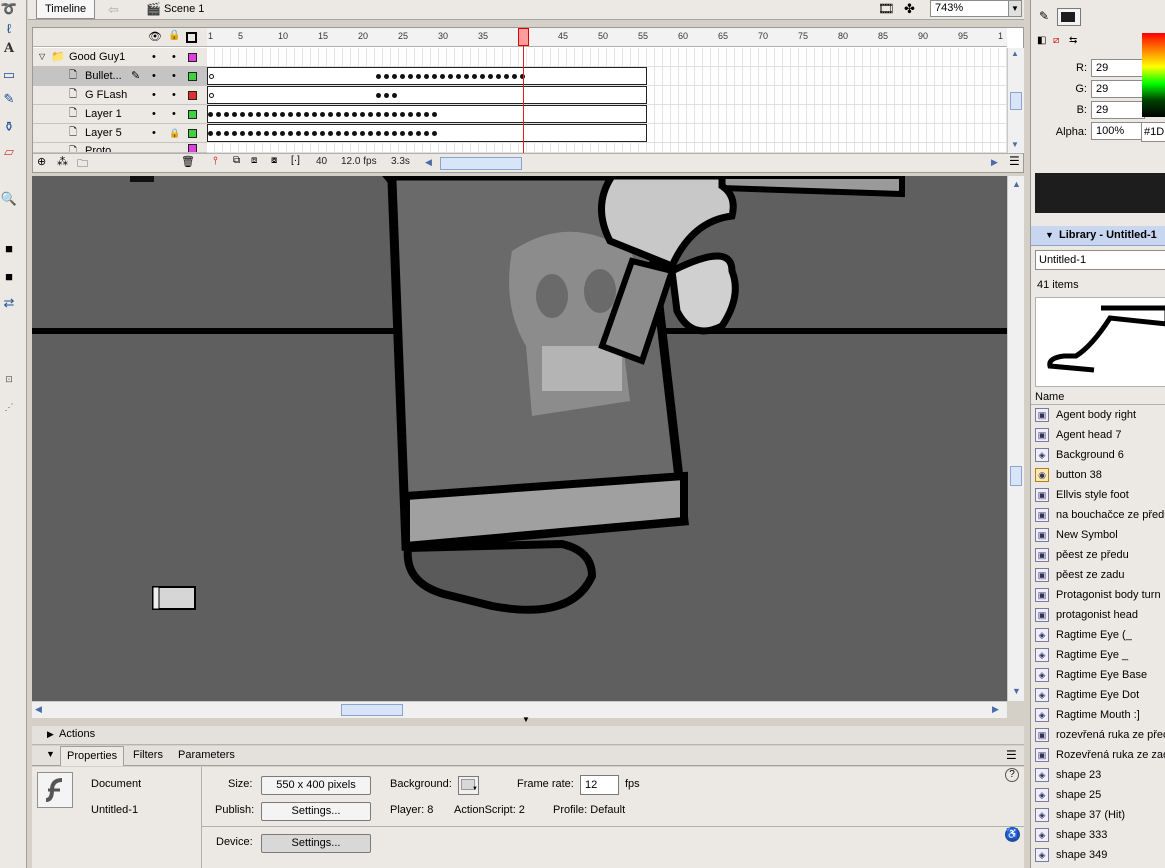 This screenshot has width=1165, height=868. I want to click on playhead-handle, so click(523, 37).